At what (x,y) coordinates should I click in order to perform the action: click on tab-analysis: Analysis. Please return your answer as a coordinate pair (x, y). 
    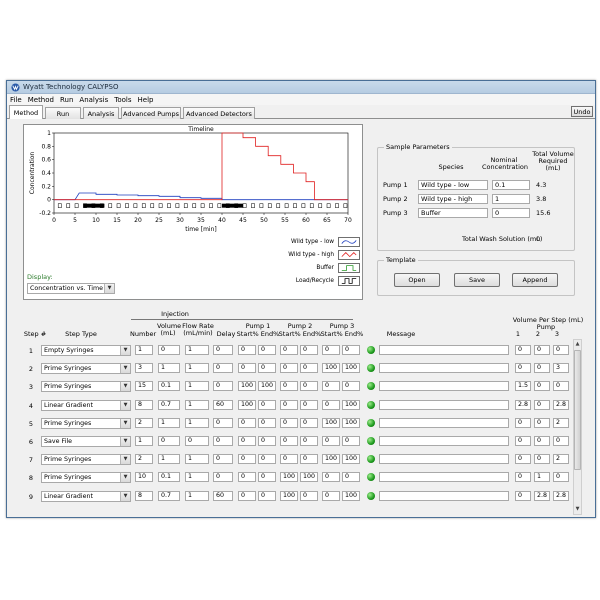
    Looking at the image, I should click on (101, 113).